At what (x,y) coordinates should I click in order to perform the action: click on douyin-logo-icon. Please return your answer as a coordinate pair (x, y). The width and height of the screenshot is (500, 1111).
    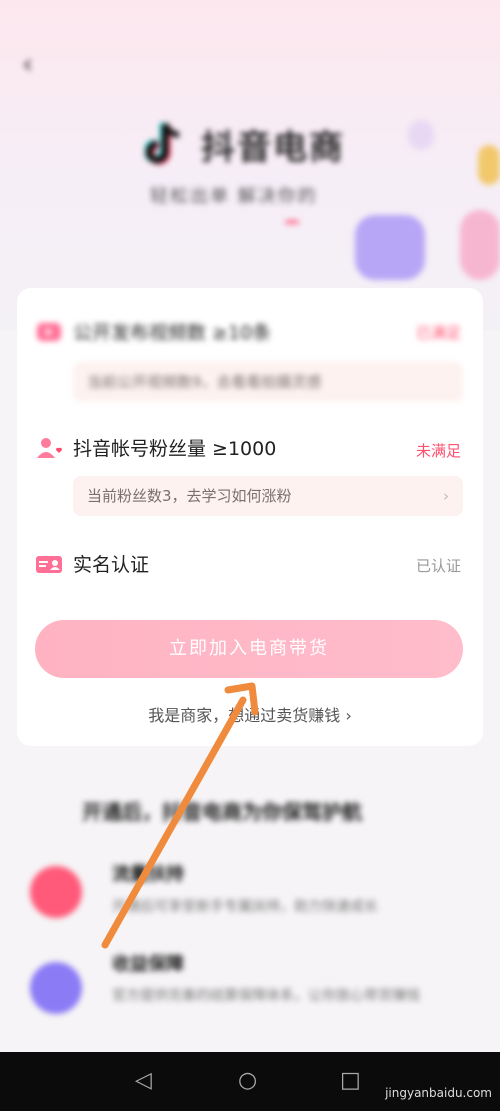
    Looking at the image, I should click on (167, 144).